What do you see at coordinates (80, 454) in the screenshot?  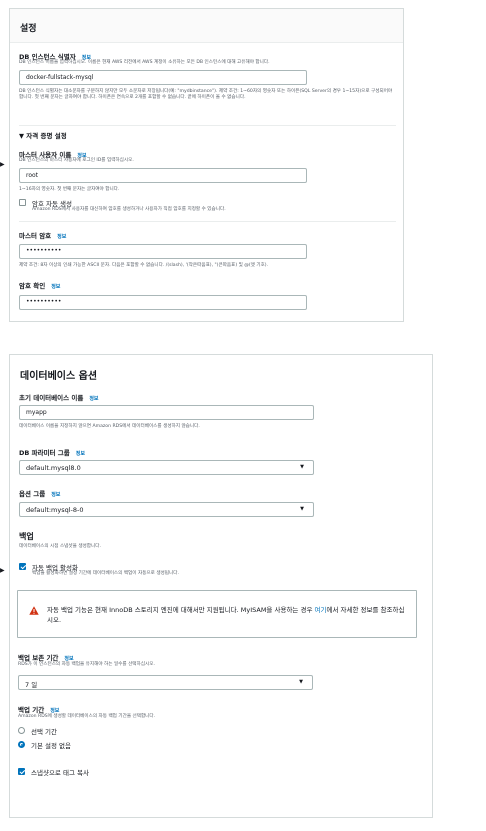 I see `param-group-info-link: 정보` at bounding box center [80, 454].